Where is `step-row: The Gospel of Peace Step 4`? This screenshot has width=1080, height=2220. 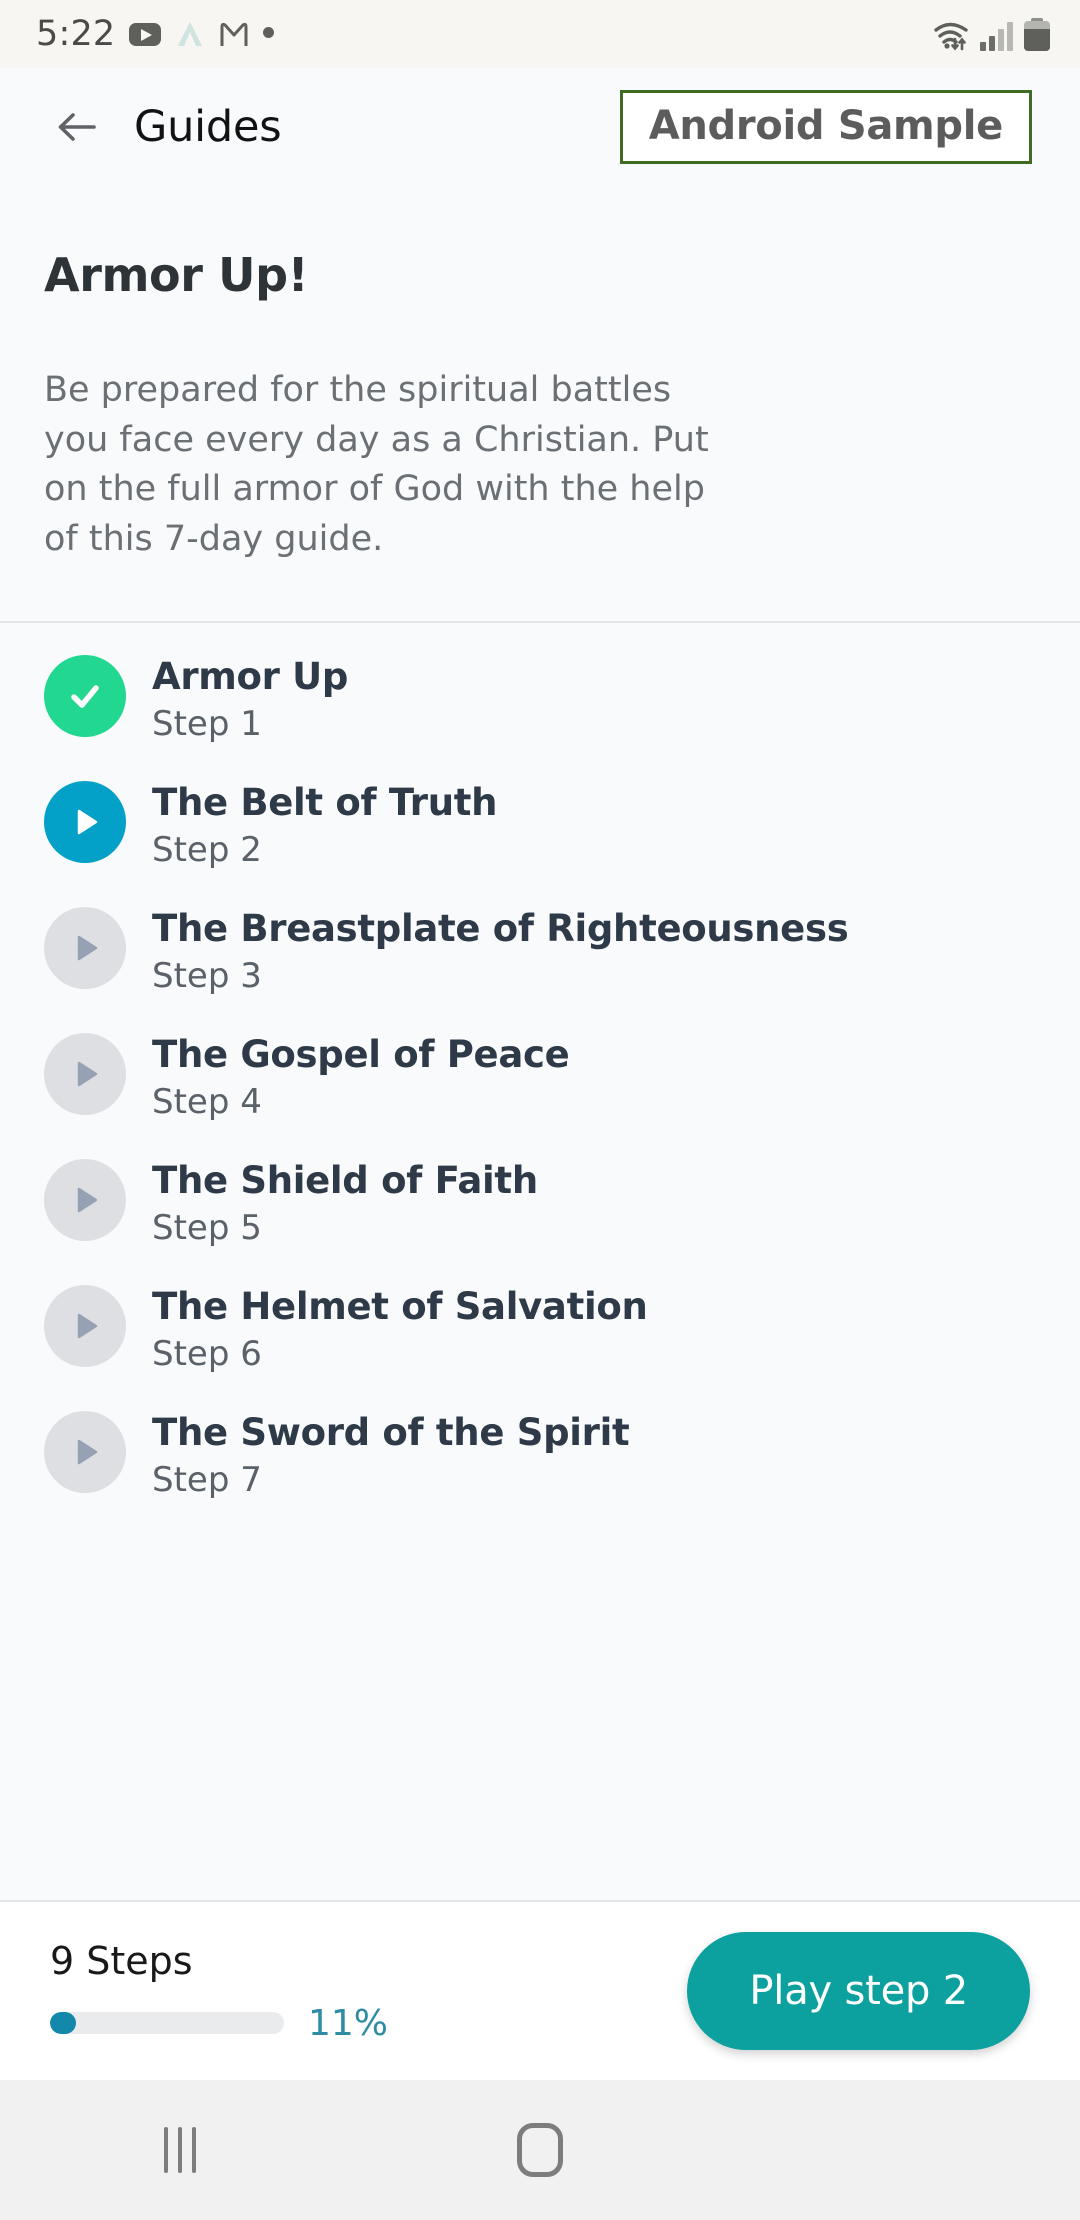
step-row: The Gospel of Peace Step 4 is located at coordinates (540, 1064).